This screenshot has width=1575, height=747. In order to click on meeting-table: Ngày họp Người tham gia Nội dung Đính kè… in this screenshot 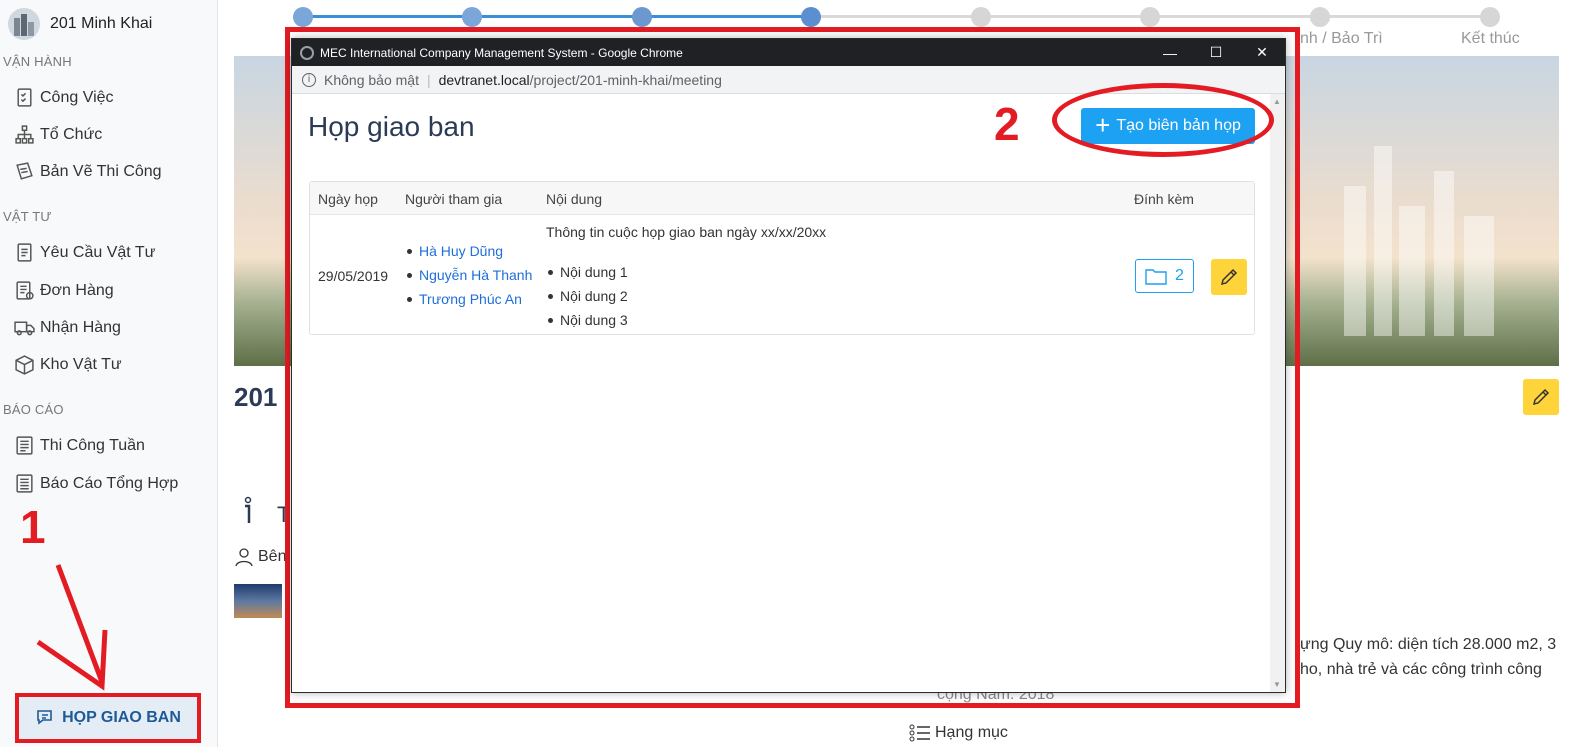, I will do `click(782, 258)`.